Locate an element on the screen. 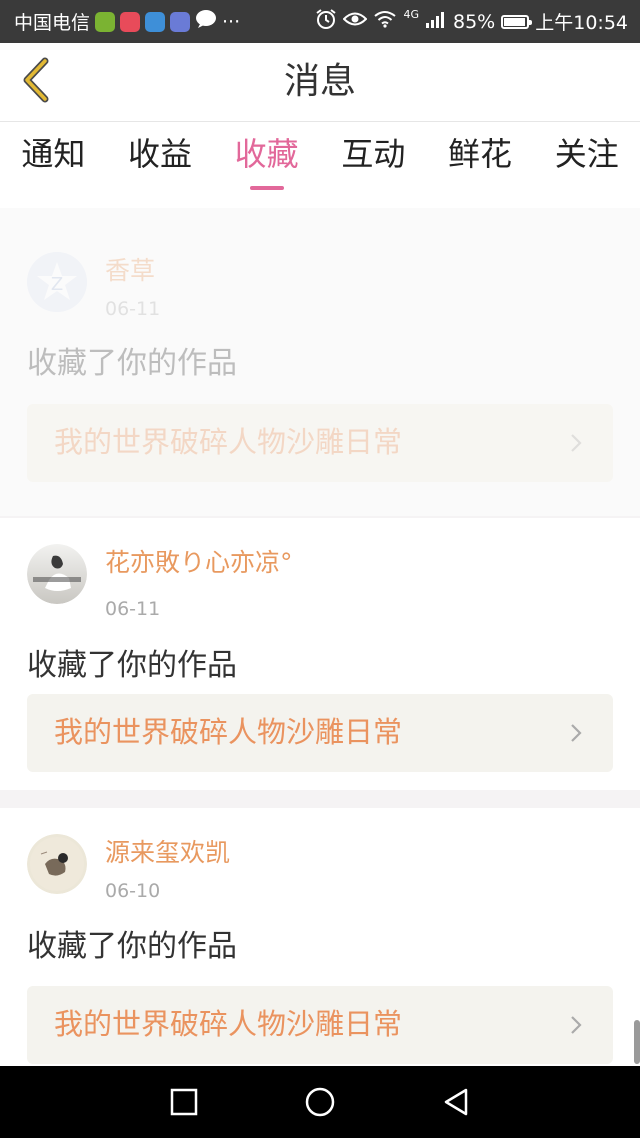 The width and height of the screenshot is (640, 1138). battery-icon is located at coordinates (517, 21).